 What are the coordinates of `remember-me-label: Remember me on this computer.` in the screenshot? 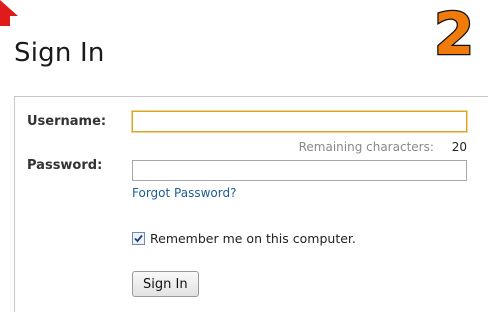 It's located at (253, 238).